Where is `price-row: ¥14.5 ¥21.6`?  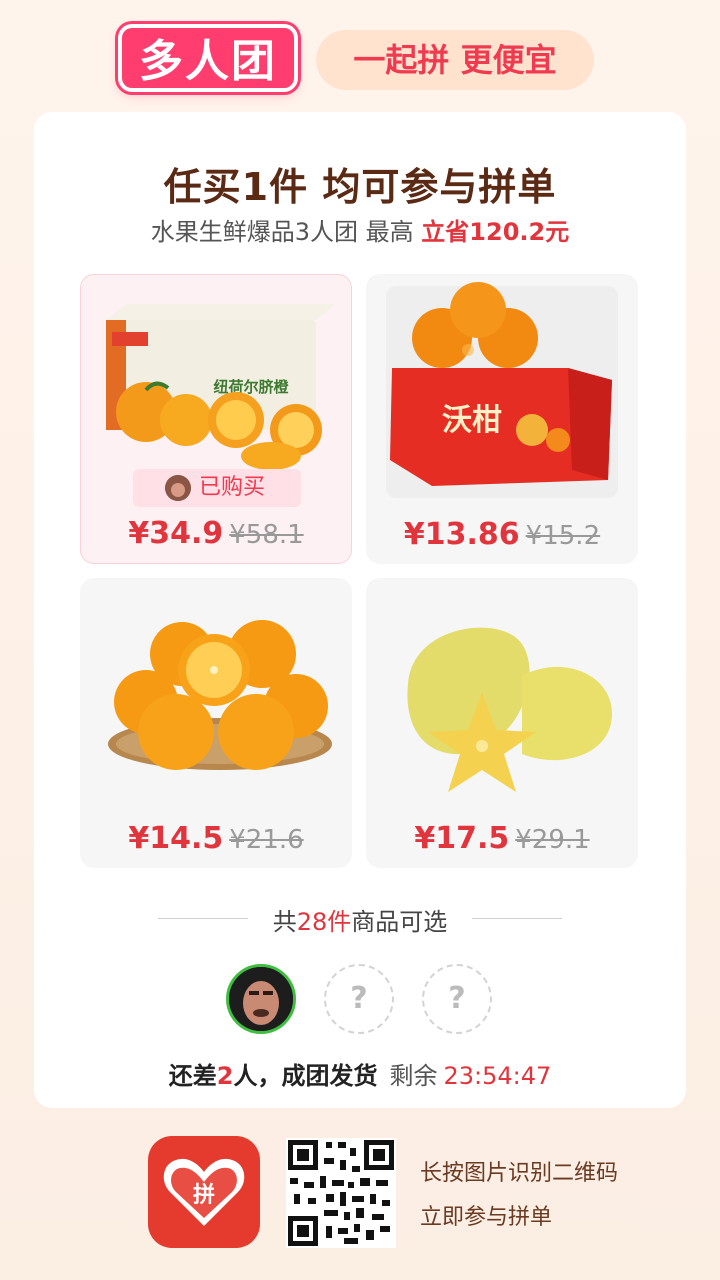
price-row: ¥14.5 ¥21.6 is located at coordinates (216, 838).